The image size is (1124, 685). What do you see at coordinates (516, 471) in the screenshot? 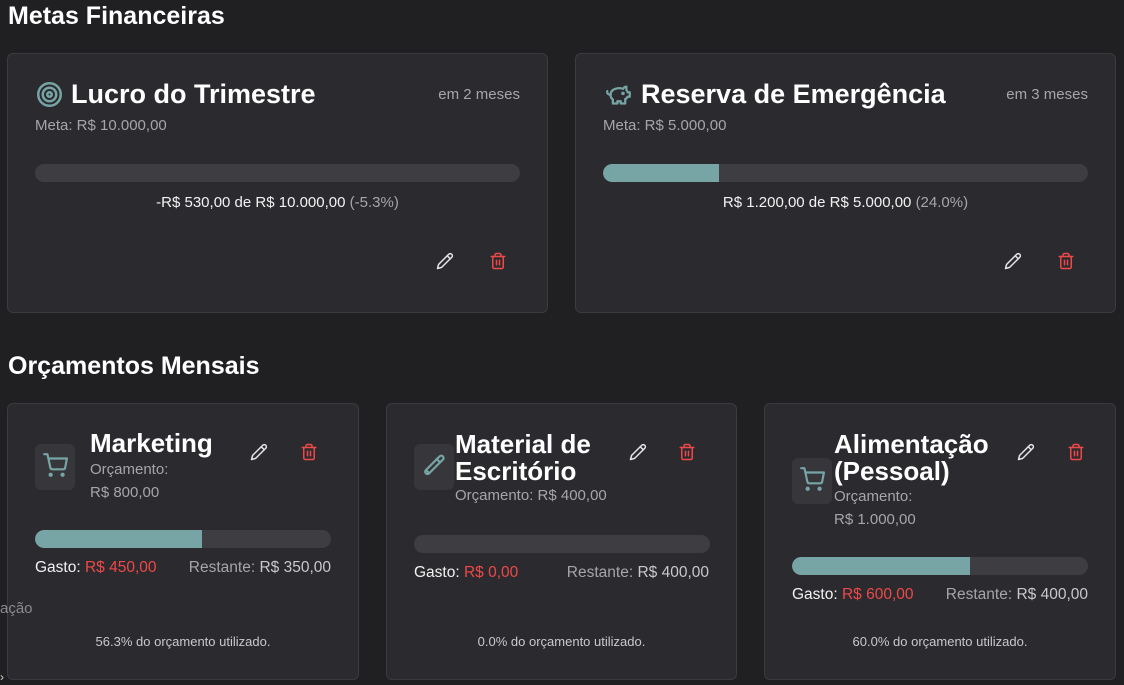
I see `budget-title-line: Escritório` at bounding box center [516, 471].